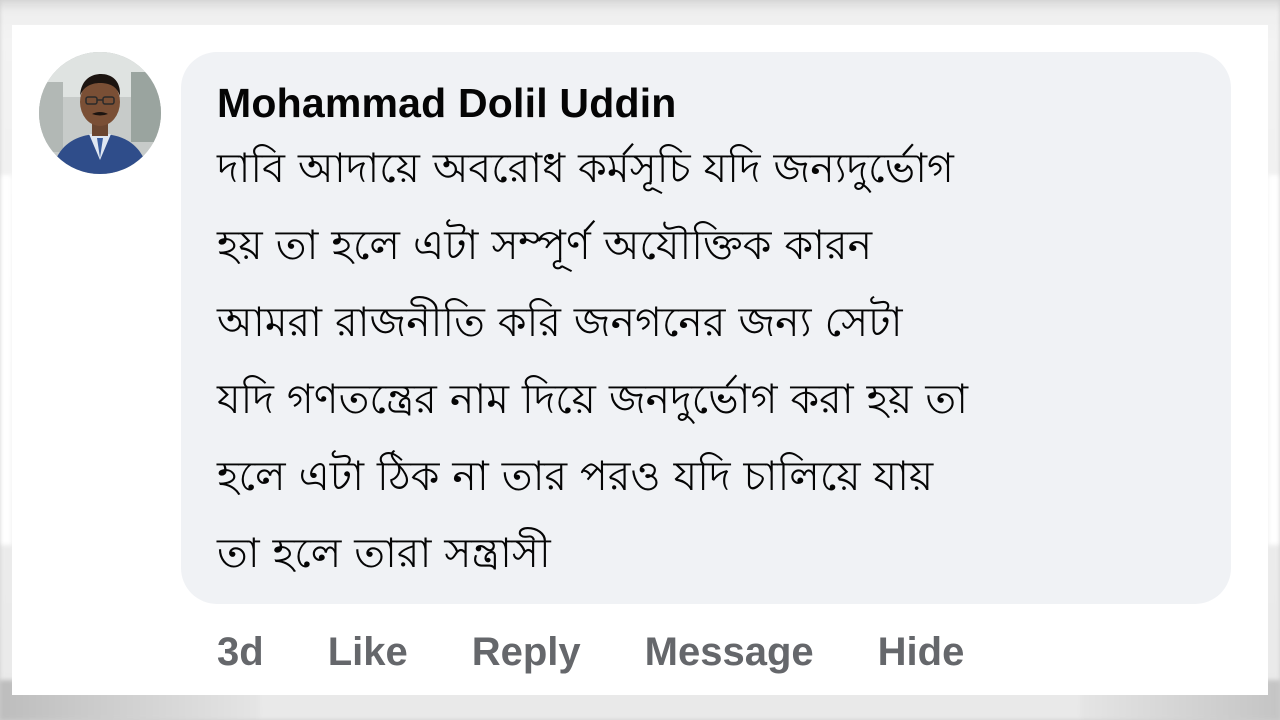 Image resolution: width=1280 pixels, height=720 pixels. I want to click on avatar, so click(100, 113).